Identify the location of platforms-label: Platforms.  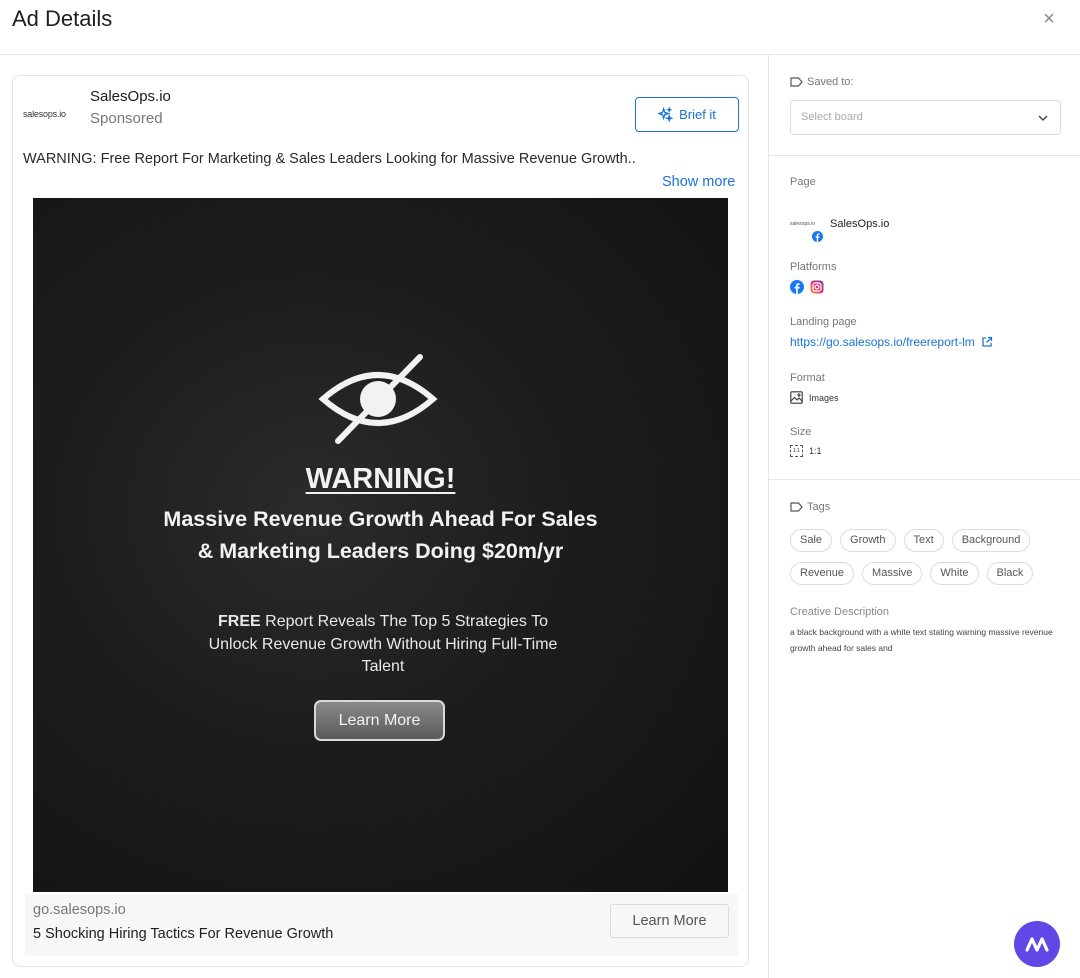
(813, 267).